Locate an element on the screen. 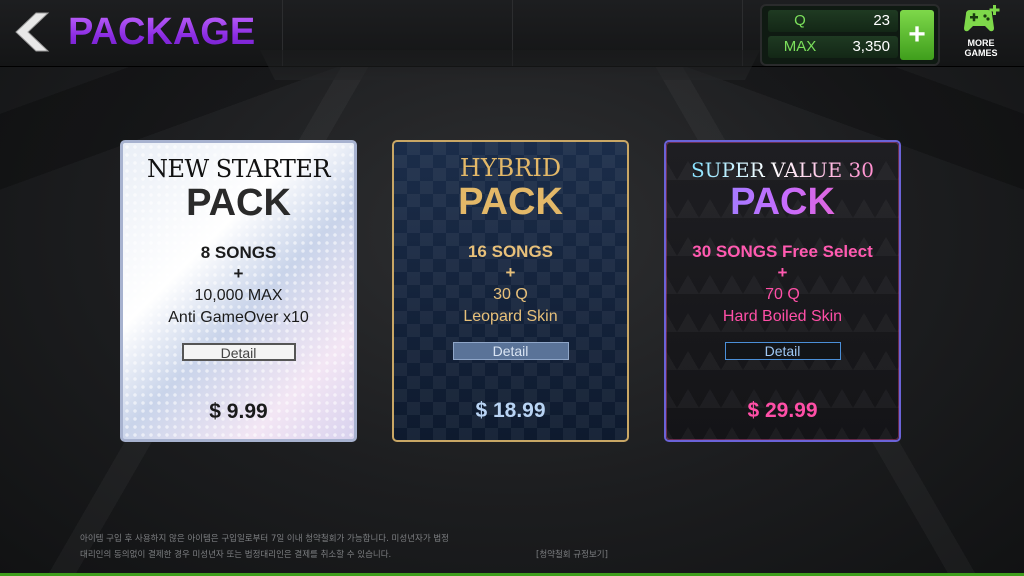  page-title: PACKAGE is located at coordinates (162, 32).